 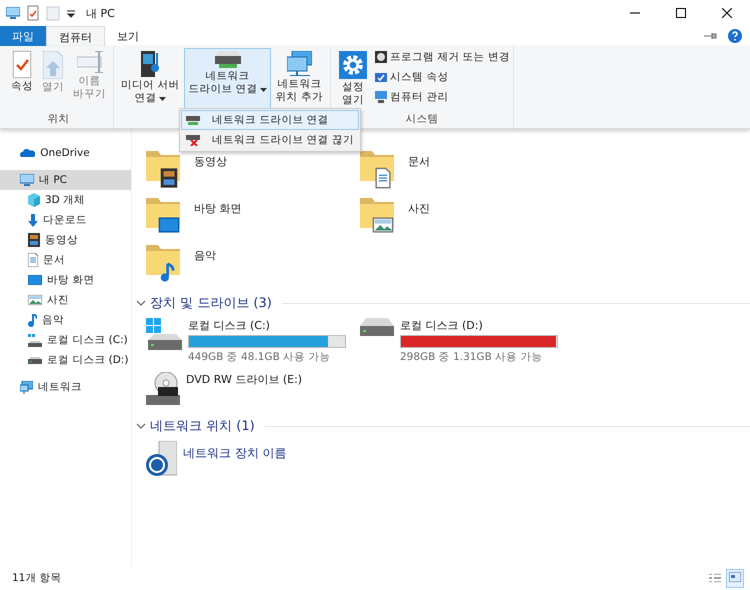 What do you see at coordinates (253, 263) in the screenshot?
I see `folder-tile: 음악` at bounding box center [253, 263].